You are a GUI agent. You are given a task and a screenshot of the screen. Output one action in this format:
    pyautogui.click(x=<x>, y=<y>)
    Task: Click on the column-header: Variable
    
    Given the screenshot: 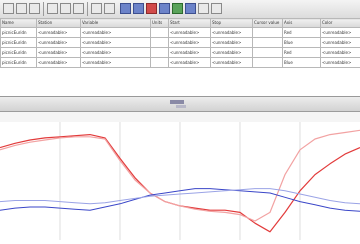 What is the action you would take?
    pyautogui.click(x=116, y=23)
    